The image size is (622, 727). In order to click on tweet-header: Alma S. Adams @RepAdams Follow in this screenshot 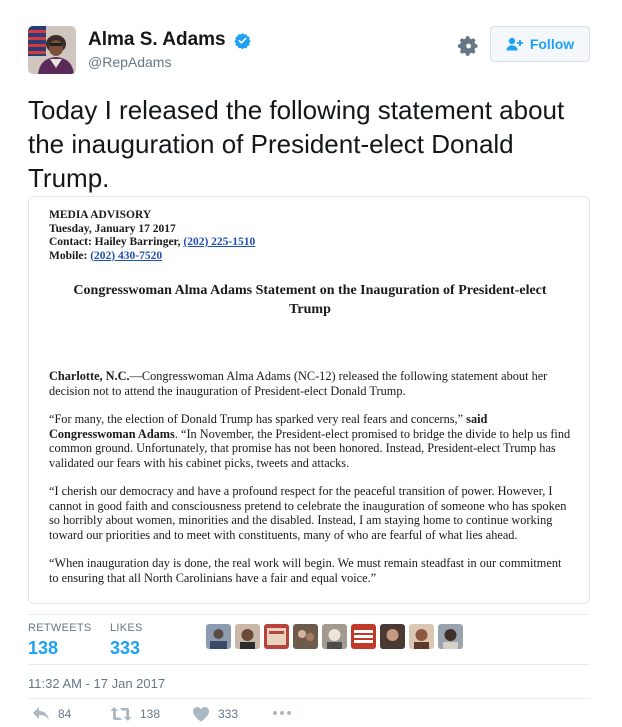, I will do `click(311, 52)`.